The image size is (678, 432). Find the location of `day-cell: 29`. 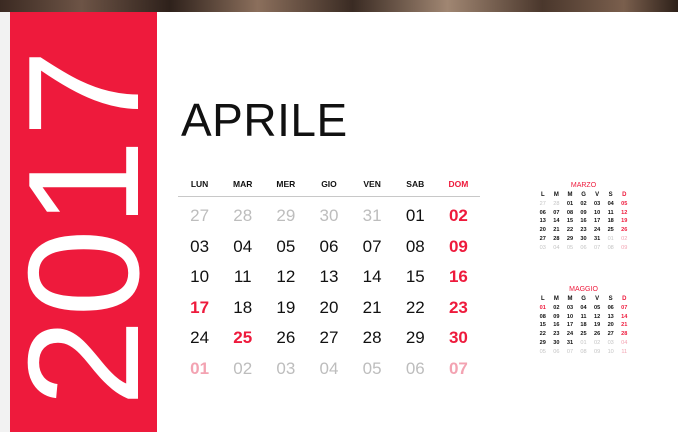

day-cell: 29 is located at coordinates (286, 215).